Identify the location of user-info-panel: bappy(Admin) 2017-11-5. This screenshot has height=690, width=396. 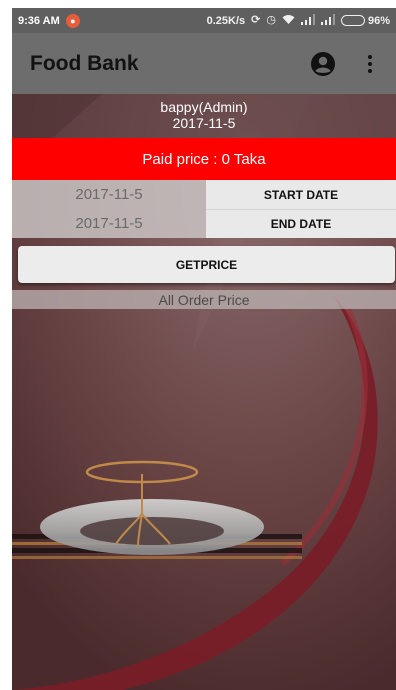
(204, 116).